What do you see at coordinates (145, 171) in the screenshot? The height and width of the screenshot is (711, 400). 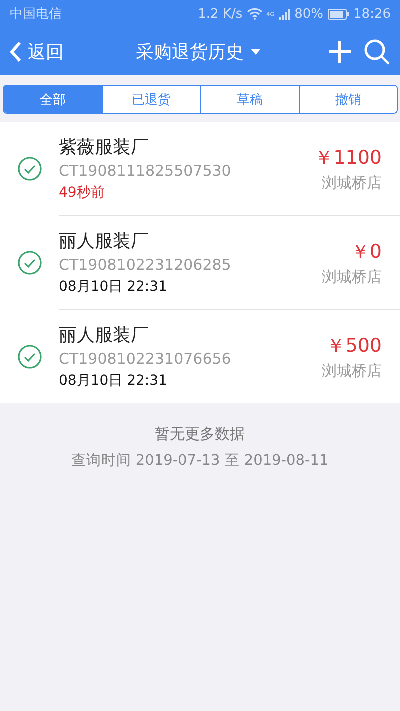 I see `order-number: CT1908111825507530` at bounding box center [145, 171].